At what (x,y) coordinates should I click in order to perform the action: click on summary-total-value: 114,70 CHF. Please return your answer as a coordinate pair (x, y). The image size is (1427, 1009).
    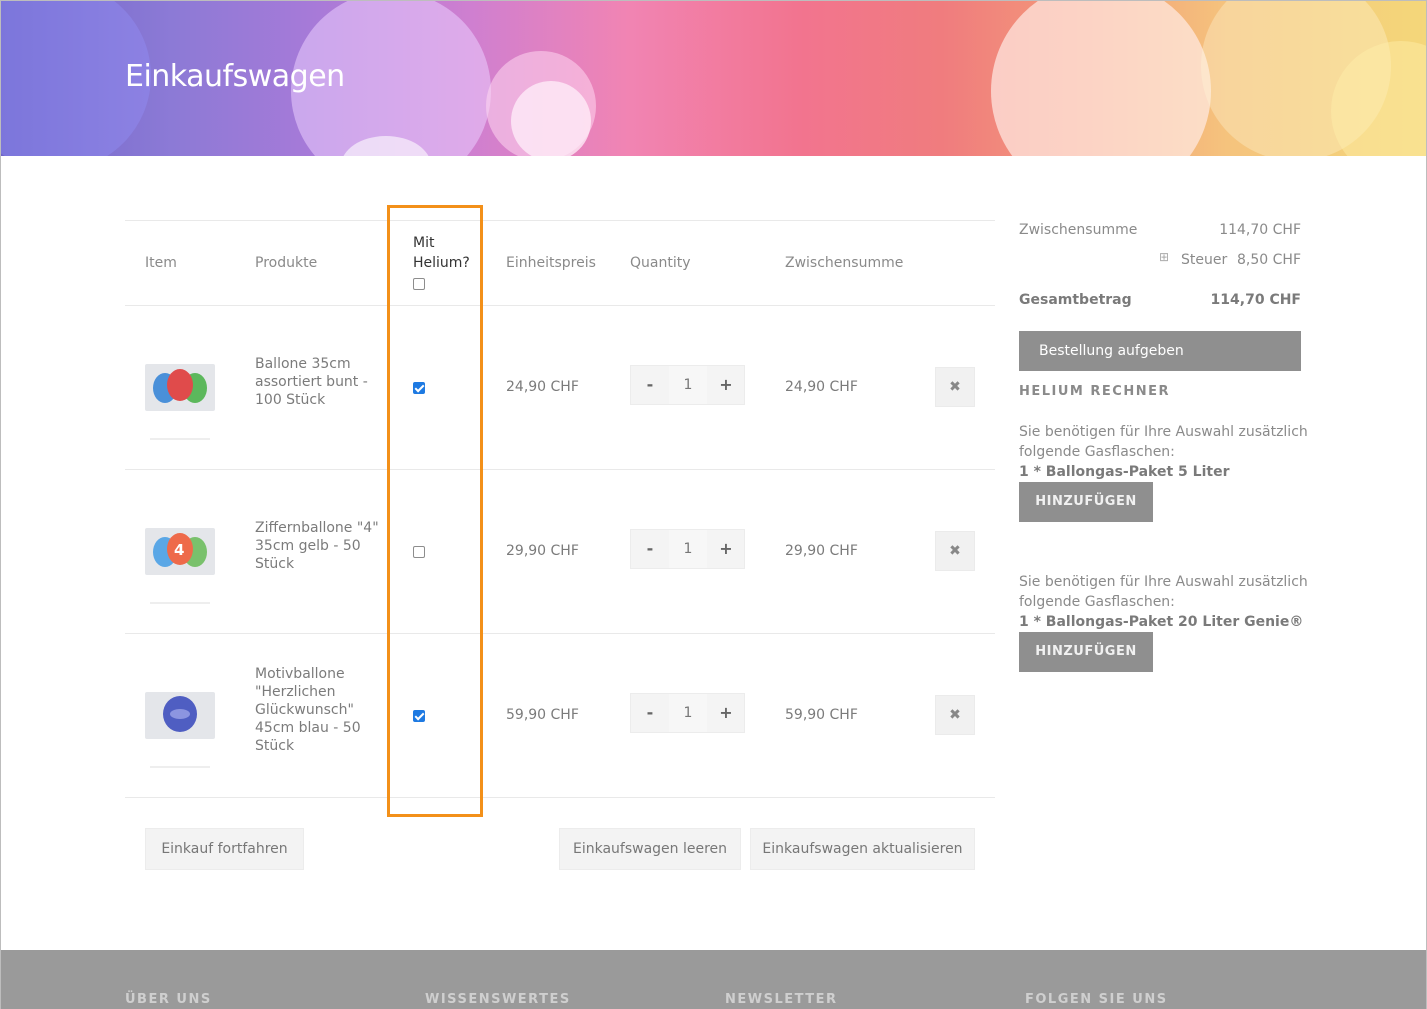
    Looking at the image, I should click on (1255, 300).